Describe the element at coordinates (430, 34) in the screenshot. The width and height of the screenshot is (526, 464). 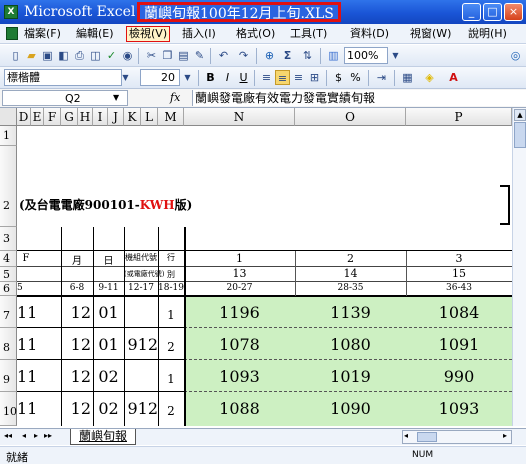
I see `menu-window: 視窗(W)` at that location.